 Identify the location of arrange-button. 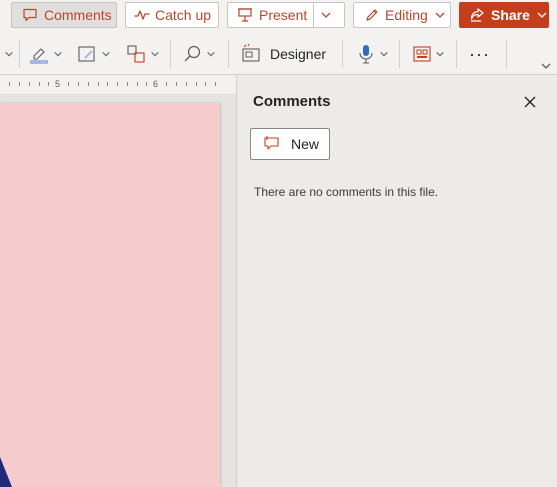
(142, 54).